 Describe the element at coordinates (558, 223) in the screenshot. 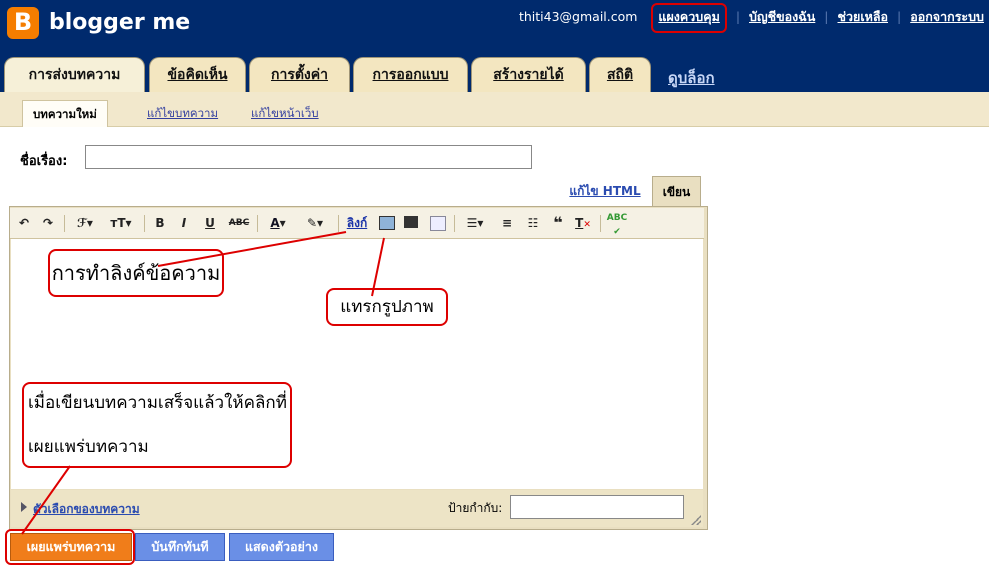

I see `quote-icon: ❝` at that location.